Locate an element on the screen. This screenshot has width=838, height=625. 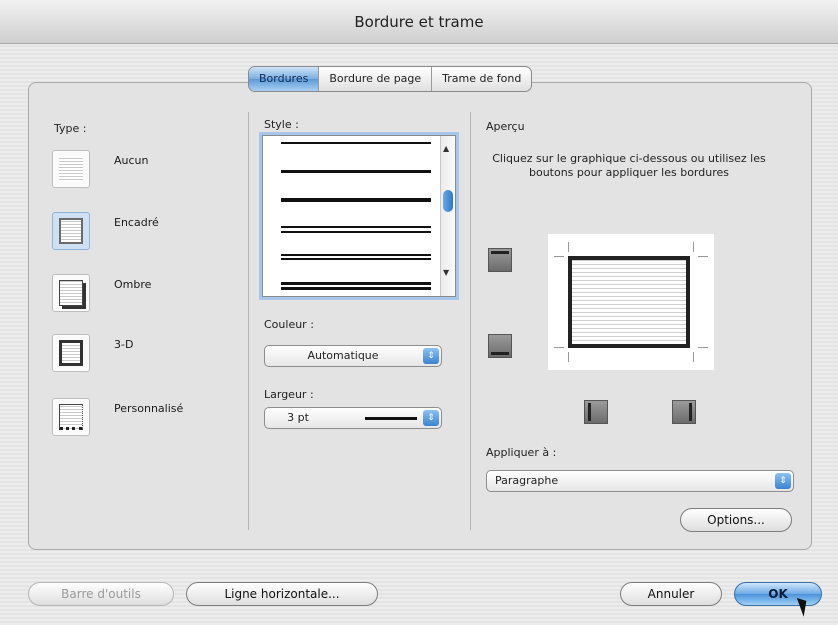
line-width-sample is located at coordinates (391, 418).